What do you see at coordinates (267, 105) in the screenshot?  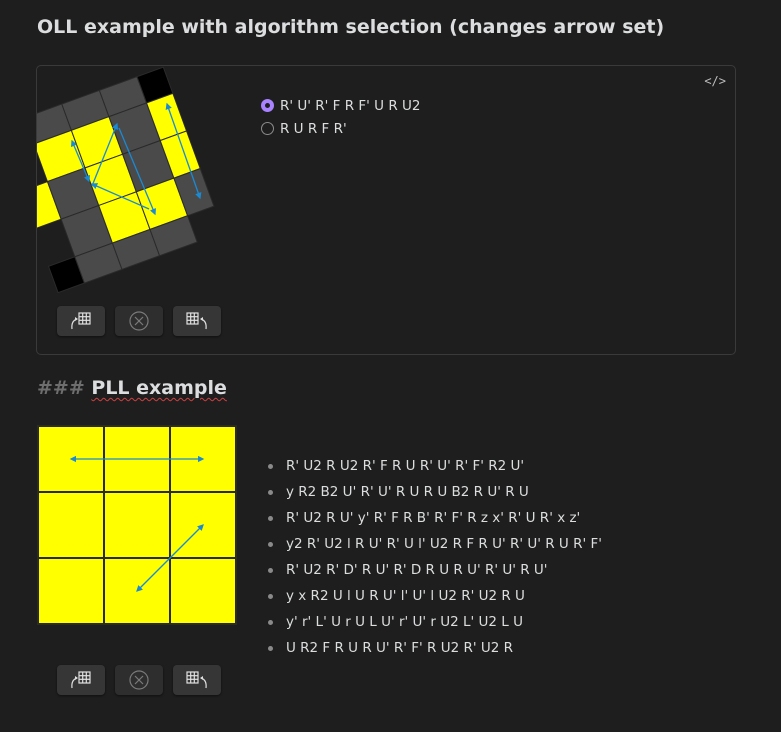 I see `radio-selected` at bounding box center [267, 105].